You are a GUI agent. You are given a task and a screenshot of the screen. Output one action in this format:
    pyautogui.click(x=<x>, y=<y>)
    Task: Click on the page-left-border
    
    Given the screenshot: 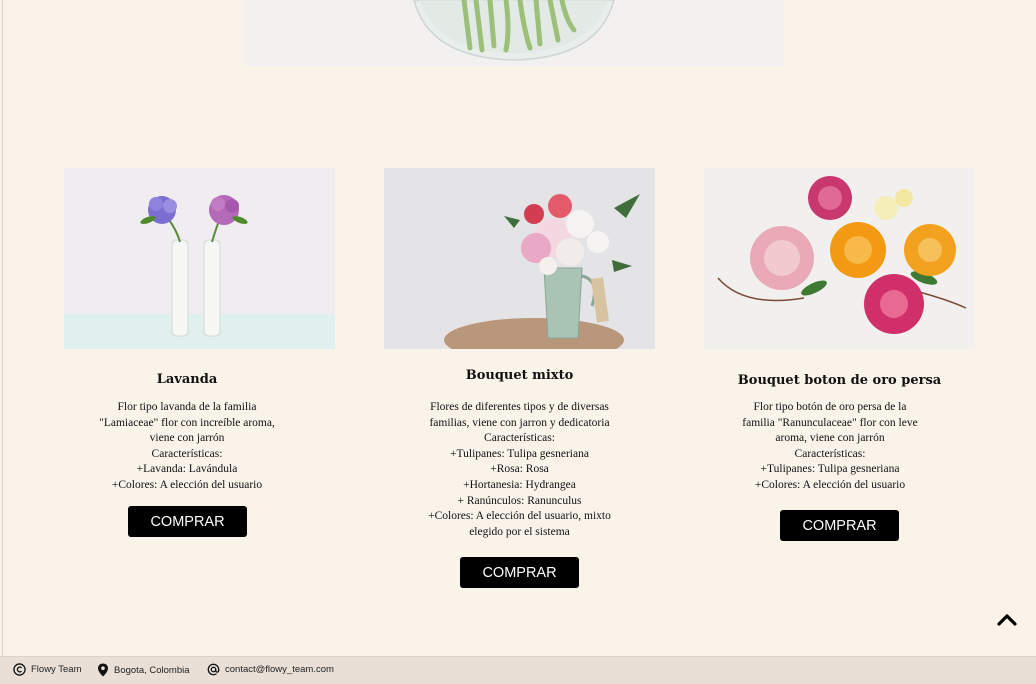 What is the action you would take?
    pyautogui.click(x=2, y=328)
    